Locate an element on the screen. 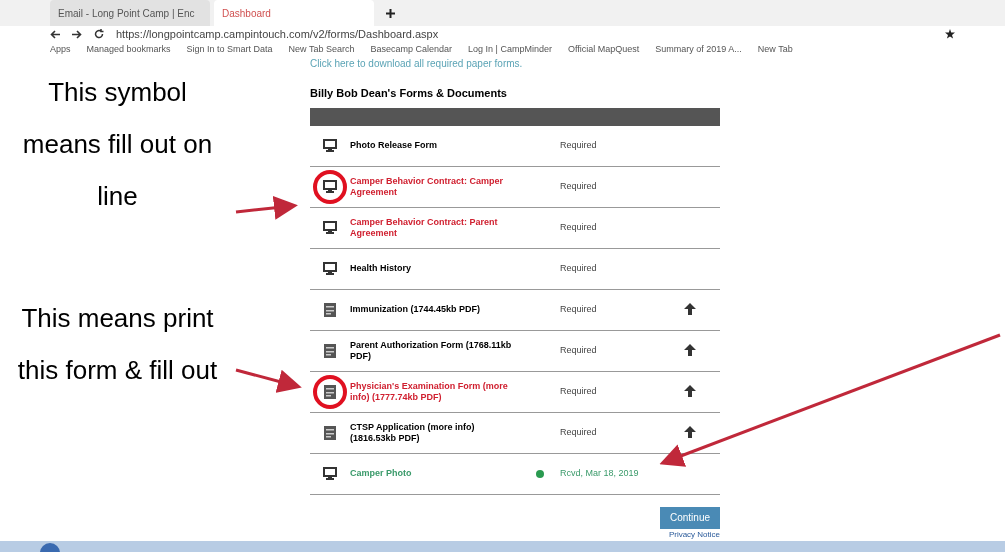 The image size is (1005, 552). form-name: Camper Photo is located at coordinates (435, 473).